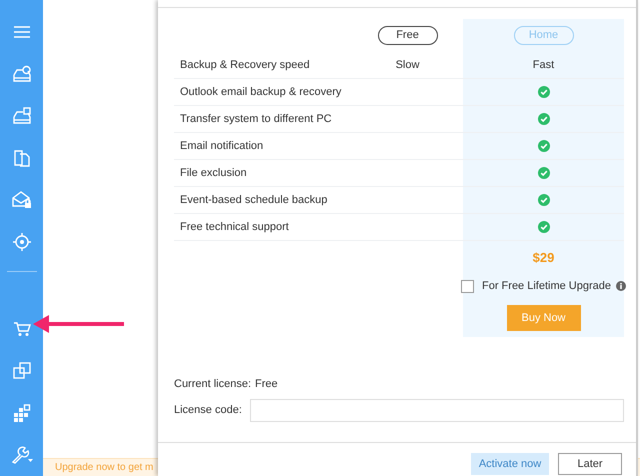 The image size is (640, 476). Describe the element at coordinates (546, 286) in the screenshot. I see `checkbox-label: For Free Lifetime Upgrade` at that location.